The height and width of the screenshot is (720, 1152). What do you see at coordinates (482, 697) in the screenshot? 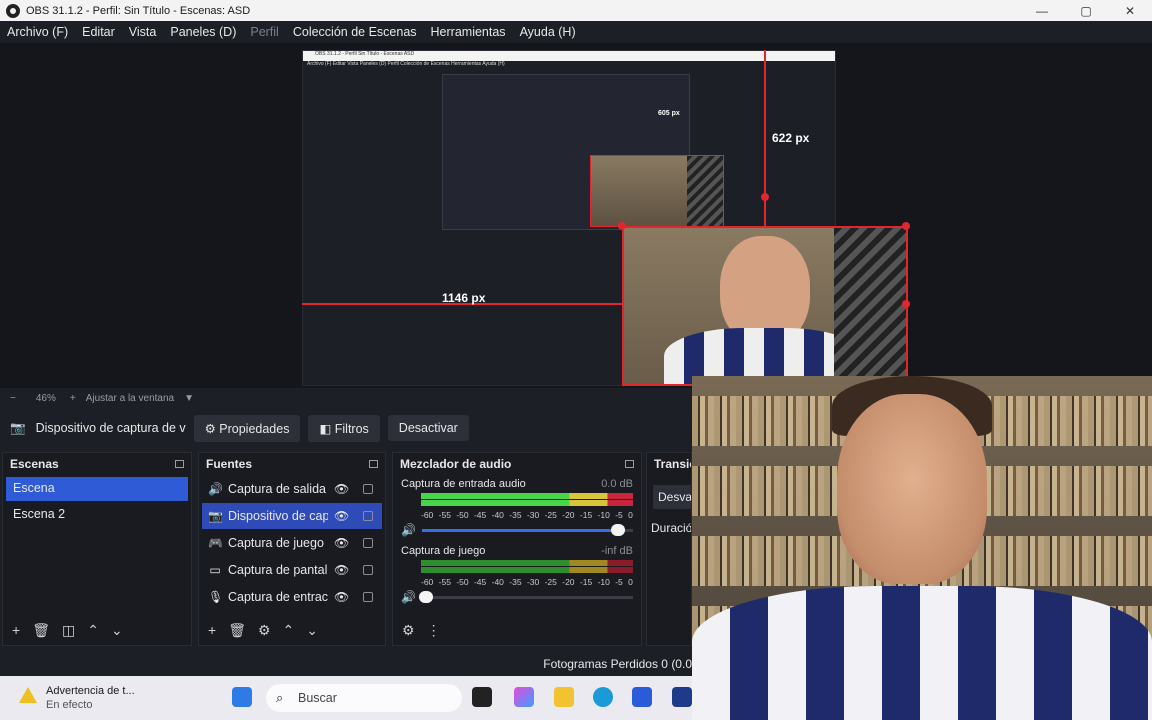
I see `terminal-icon` at bounding box center [482, 697].